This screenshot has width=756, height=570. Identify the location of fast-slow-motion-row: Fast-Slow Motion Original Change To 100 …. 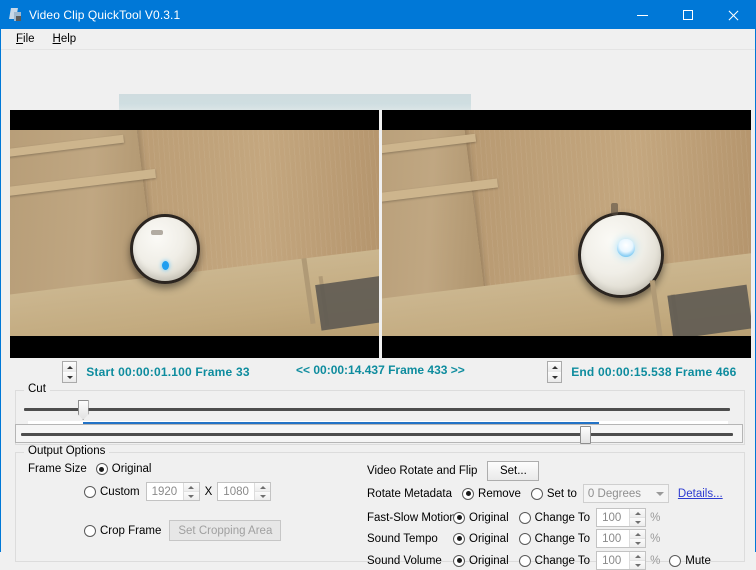
(513, 517).